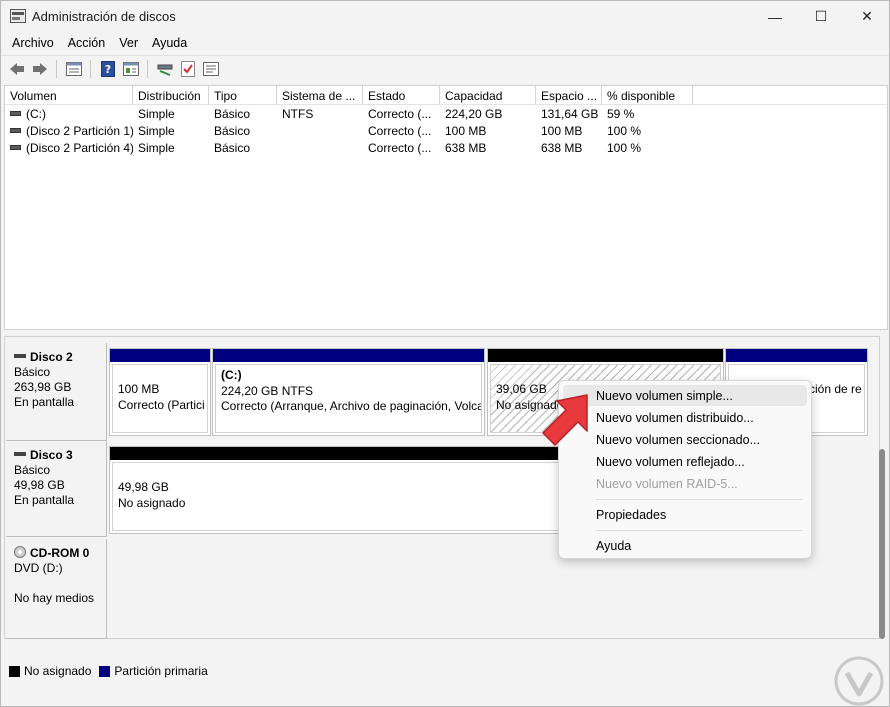  Describe the element at coordinates (562, 148) in the screenshot. I see `cell-espacio: 638 MB` at that location.